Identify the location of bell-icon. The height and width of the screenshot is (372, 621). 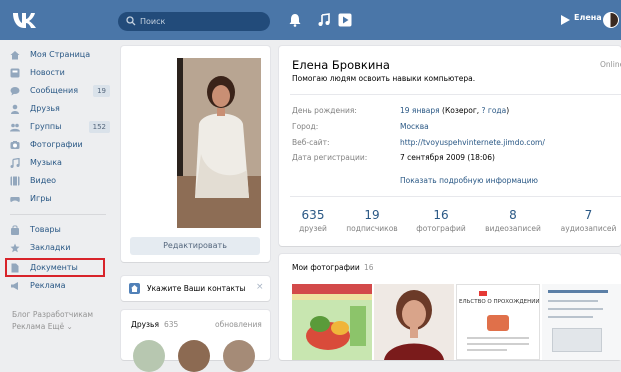
(295, 20).